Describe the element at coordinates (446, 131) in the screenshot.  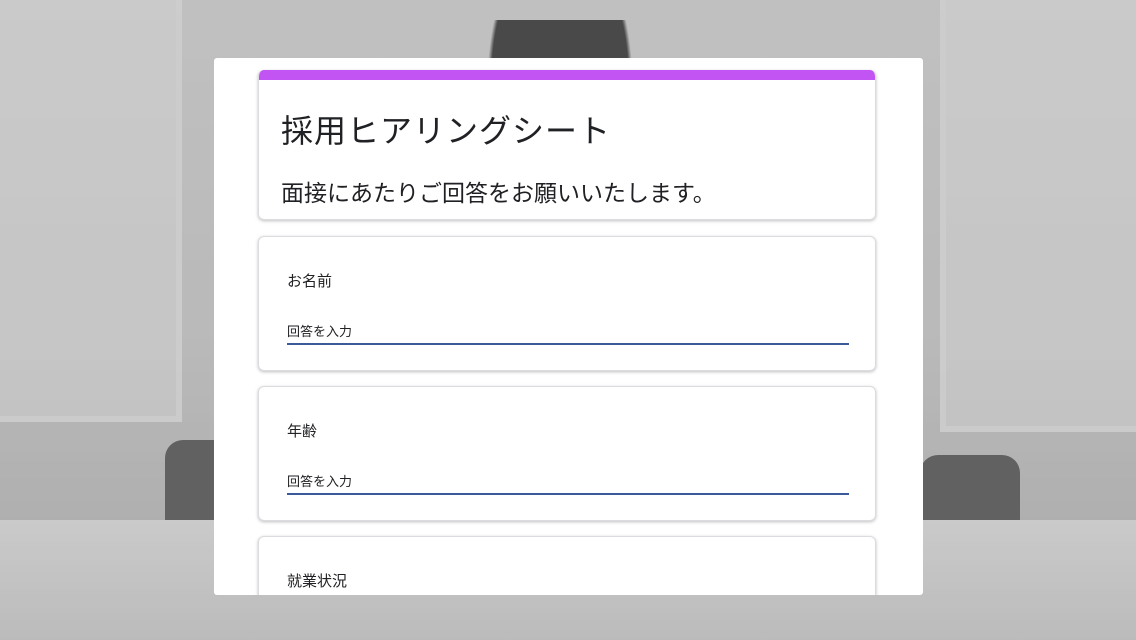
I see `form-title: 採用ヒアリングシート` at that location.